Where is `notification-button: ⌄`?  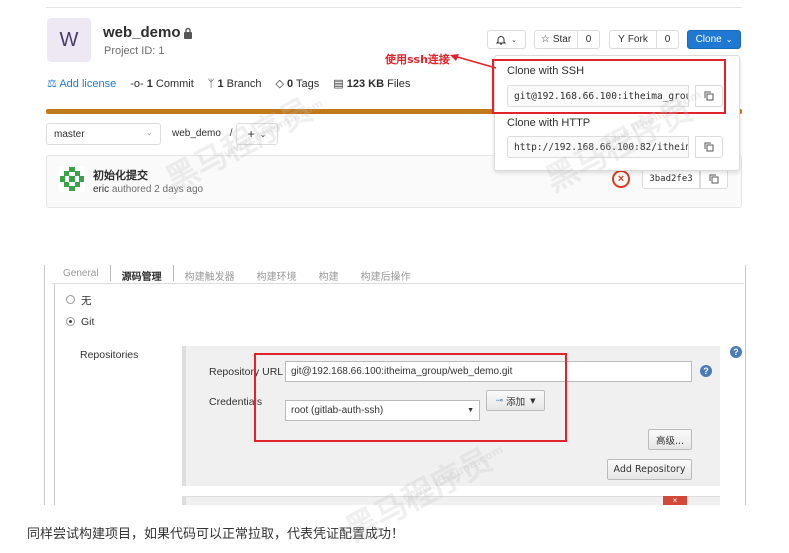
notification-button: ⌄ is located at coordinates (506, 39).